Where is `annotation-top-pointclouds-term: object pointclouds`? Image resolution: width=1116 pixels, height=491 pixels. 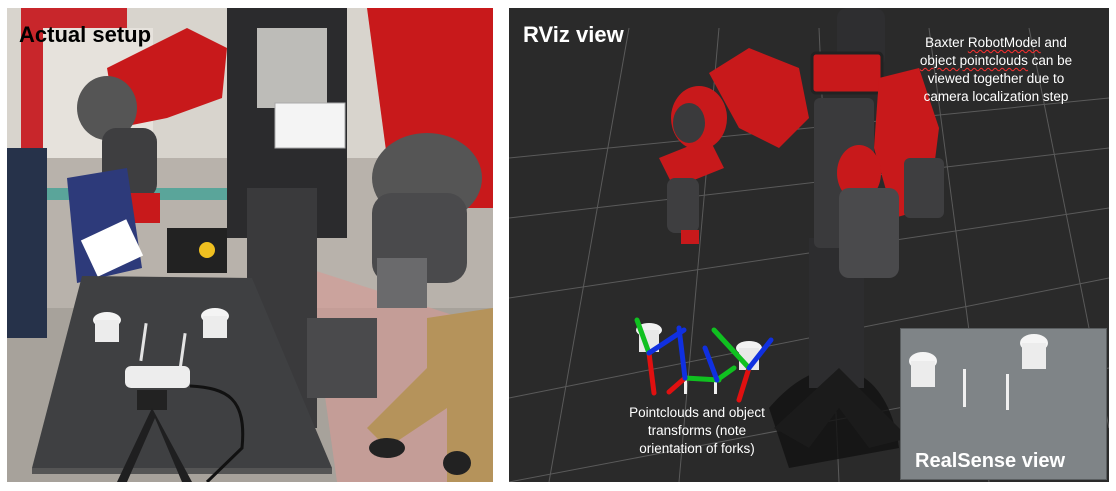 annotation-top-pointclouds-term: object pointclouds is located at coordinates (973, 60).